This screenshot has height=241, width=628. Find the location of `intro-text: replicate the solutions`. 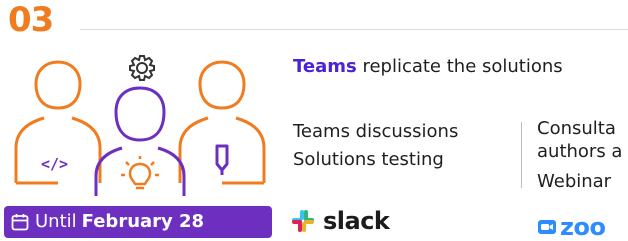

intro-text: replicate the solutions is located at coordinates (459, 66).